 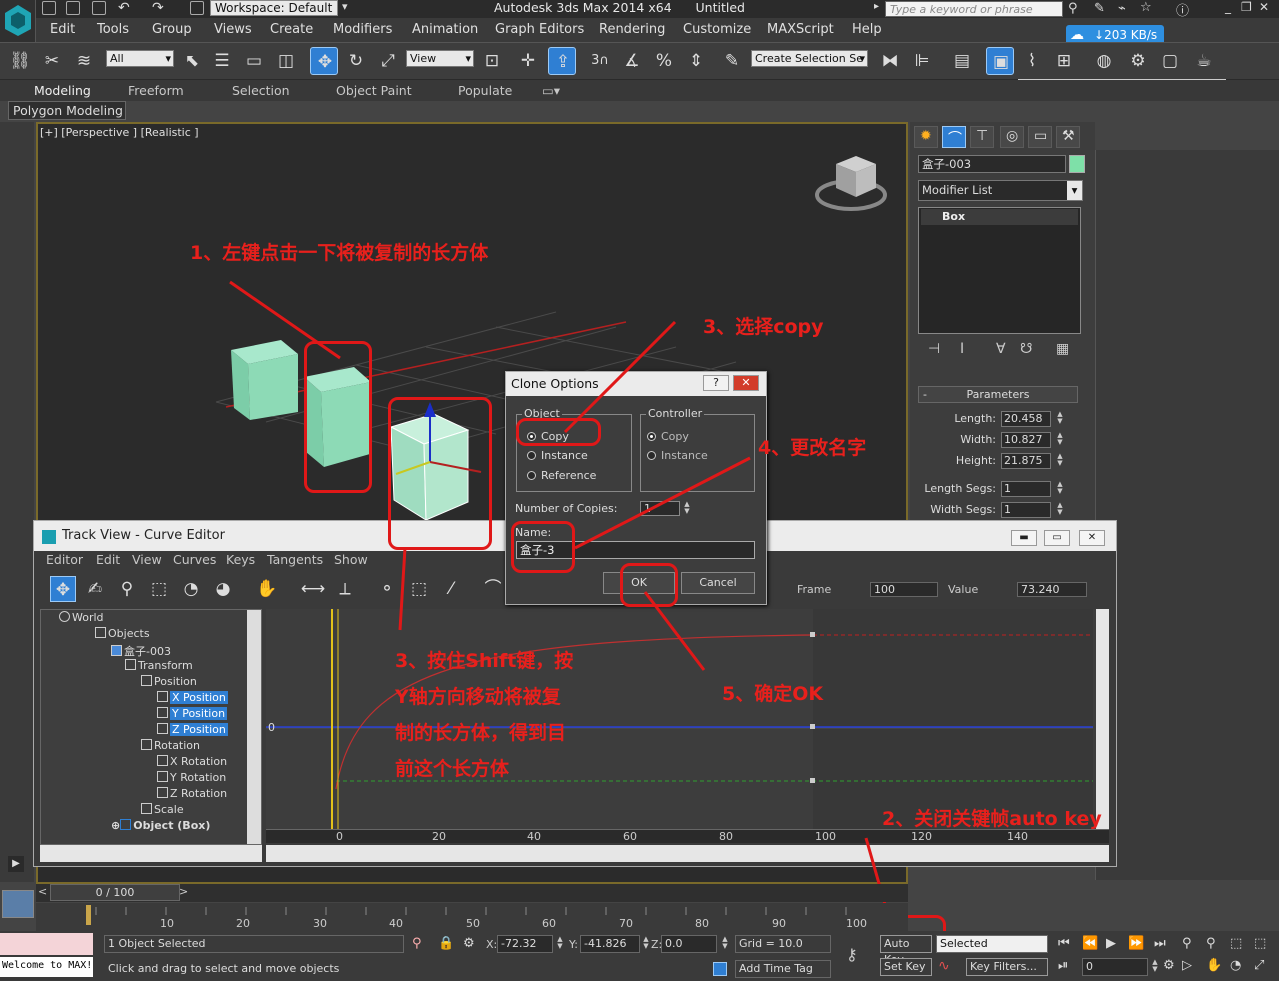 What do you see at coordinates (469, 943) in the screenshot?
I see `absolute-mode-icon: ⚙` at bounding box center [469, 943].